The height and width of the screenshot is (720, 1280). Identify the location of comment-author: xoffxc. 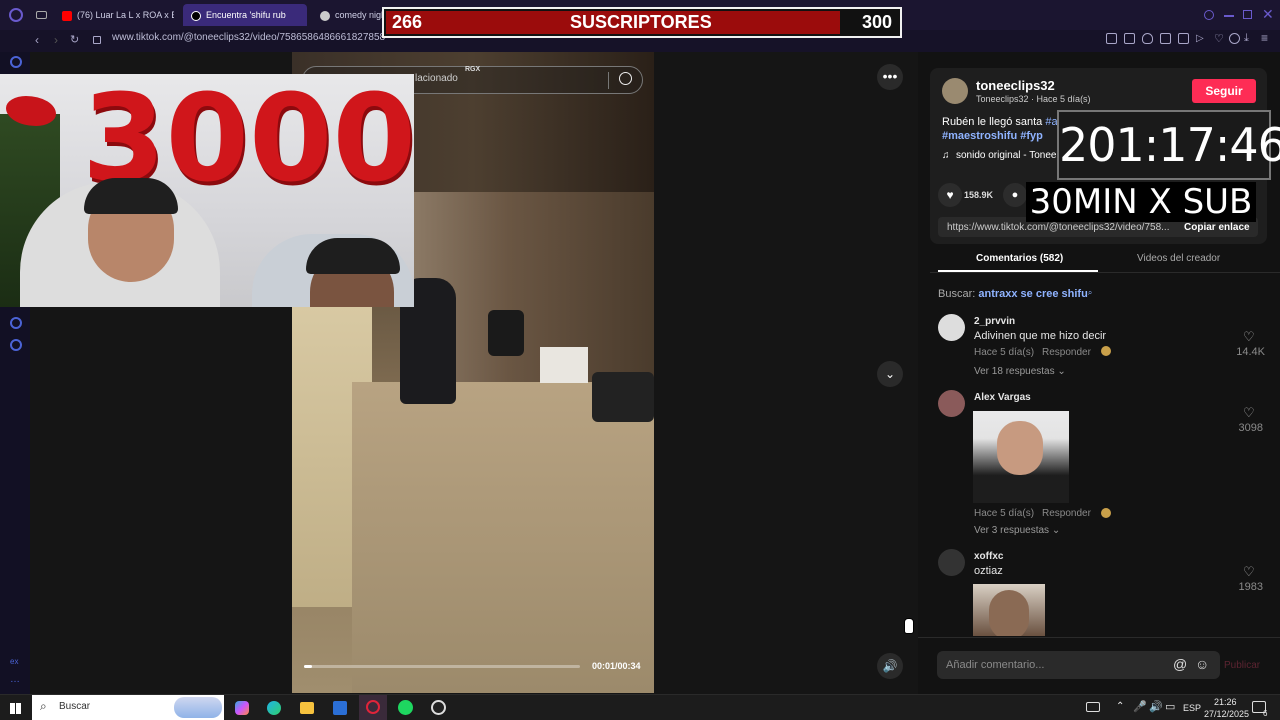
(988, 556).